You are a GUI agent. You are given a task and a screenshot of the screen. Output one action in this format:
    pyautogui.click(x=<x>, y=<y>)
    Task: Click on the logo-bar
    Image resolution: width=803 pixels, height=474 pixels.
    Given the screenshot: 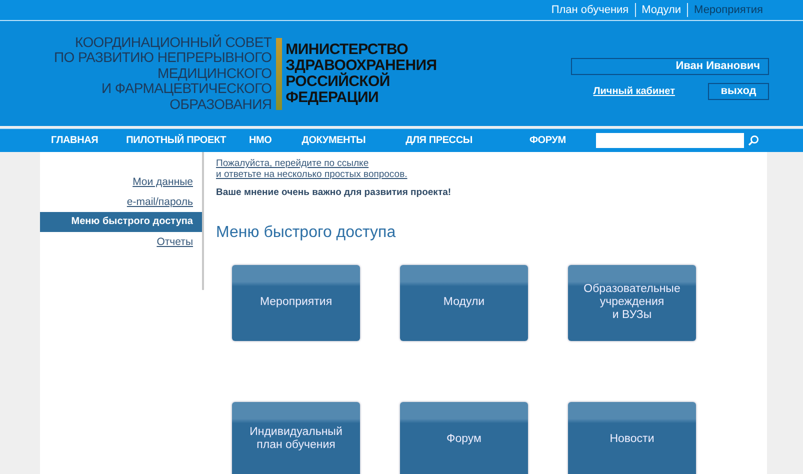 What is the action you would take?
    pyautogui.click(x=279, y=74)
    